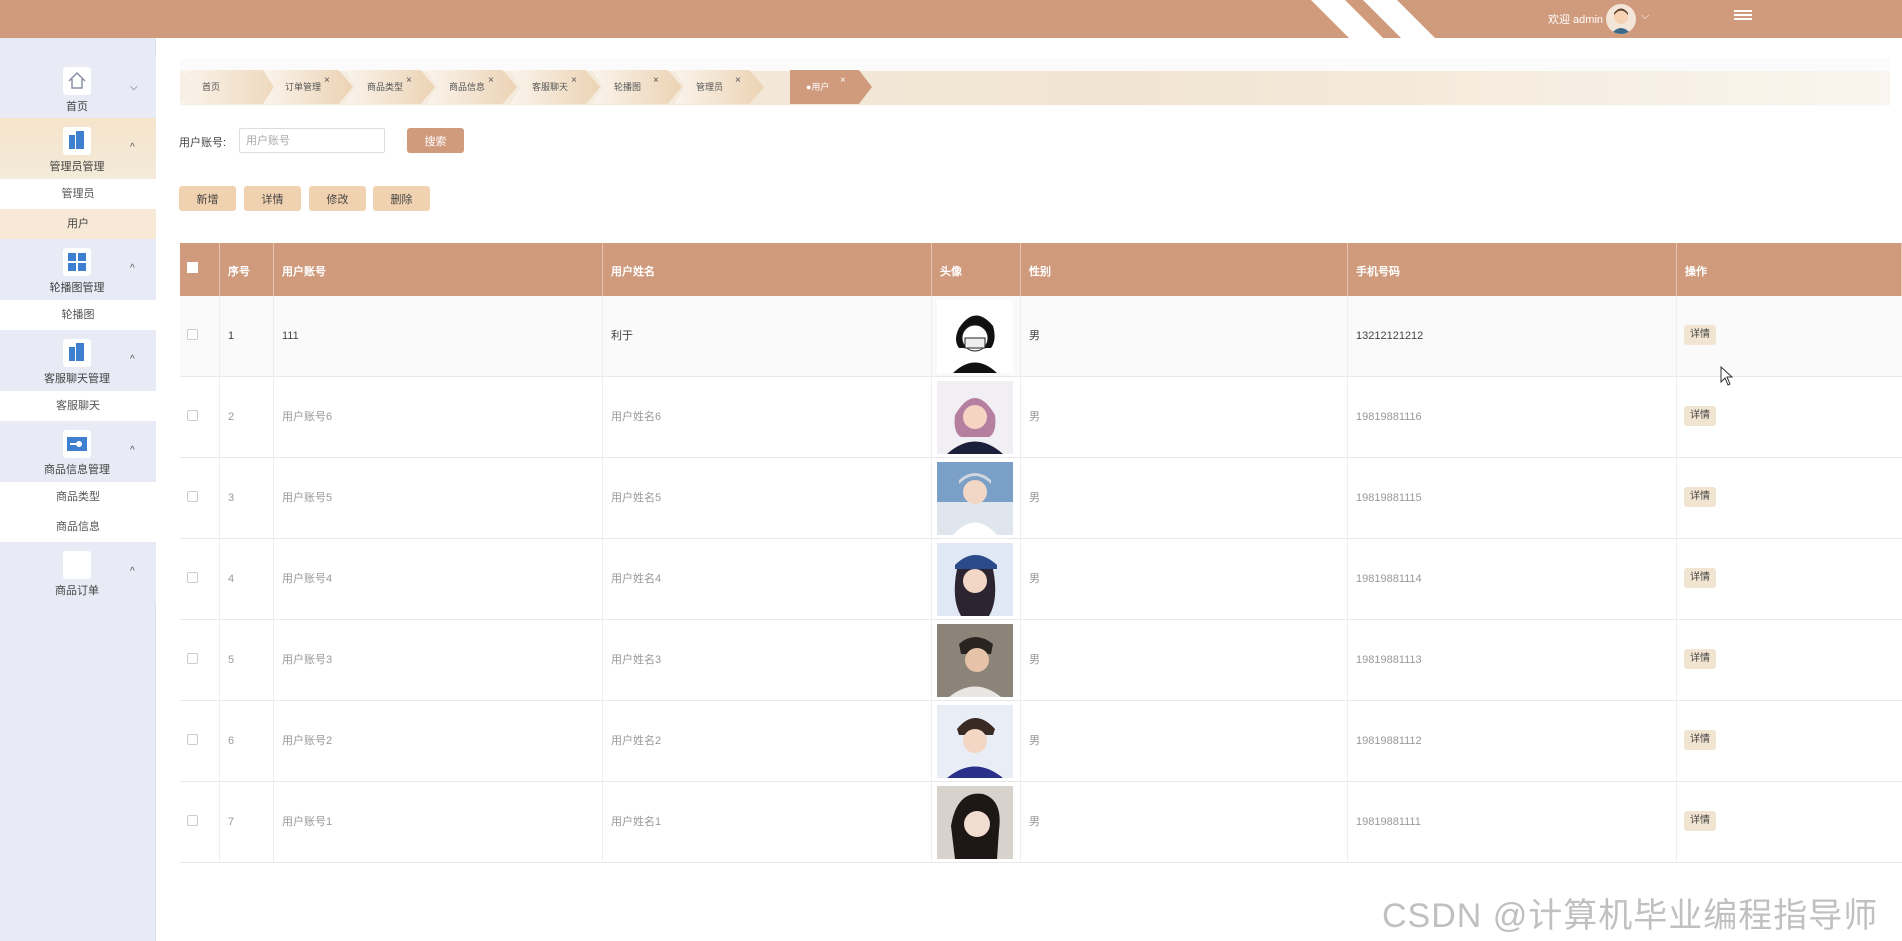 Image resolution: width=1902 pixels, height=941 pixels. Describe the element at coordinates (78, 148) in the screenshot. I see `sidebar-group-admin: 管理员管理 ^` at that location.